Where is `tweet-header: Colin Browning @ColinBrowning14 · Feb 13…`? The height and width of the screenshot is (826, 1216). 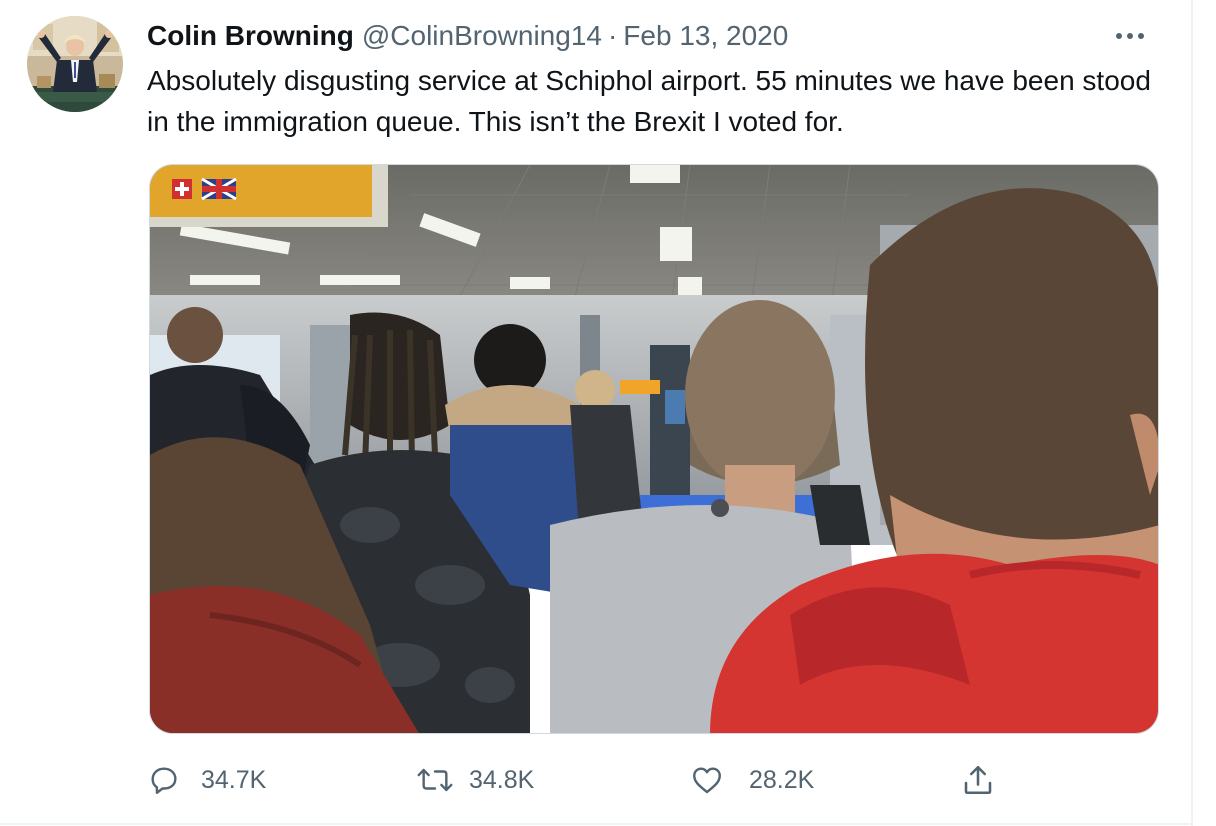
tweet-header: Colin Browning @ColinBrowning14 · Feb 13… is located at coordinates (467, 36).